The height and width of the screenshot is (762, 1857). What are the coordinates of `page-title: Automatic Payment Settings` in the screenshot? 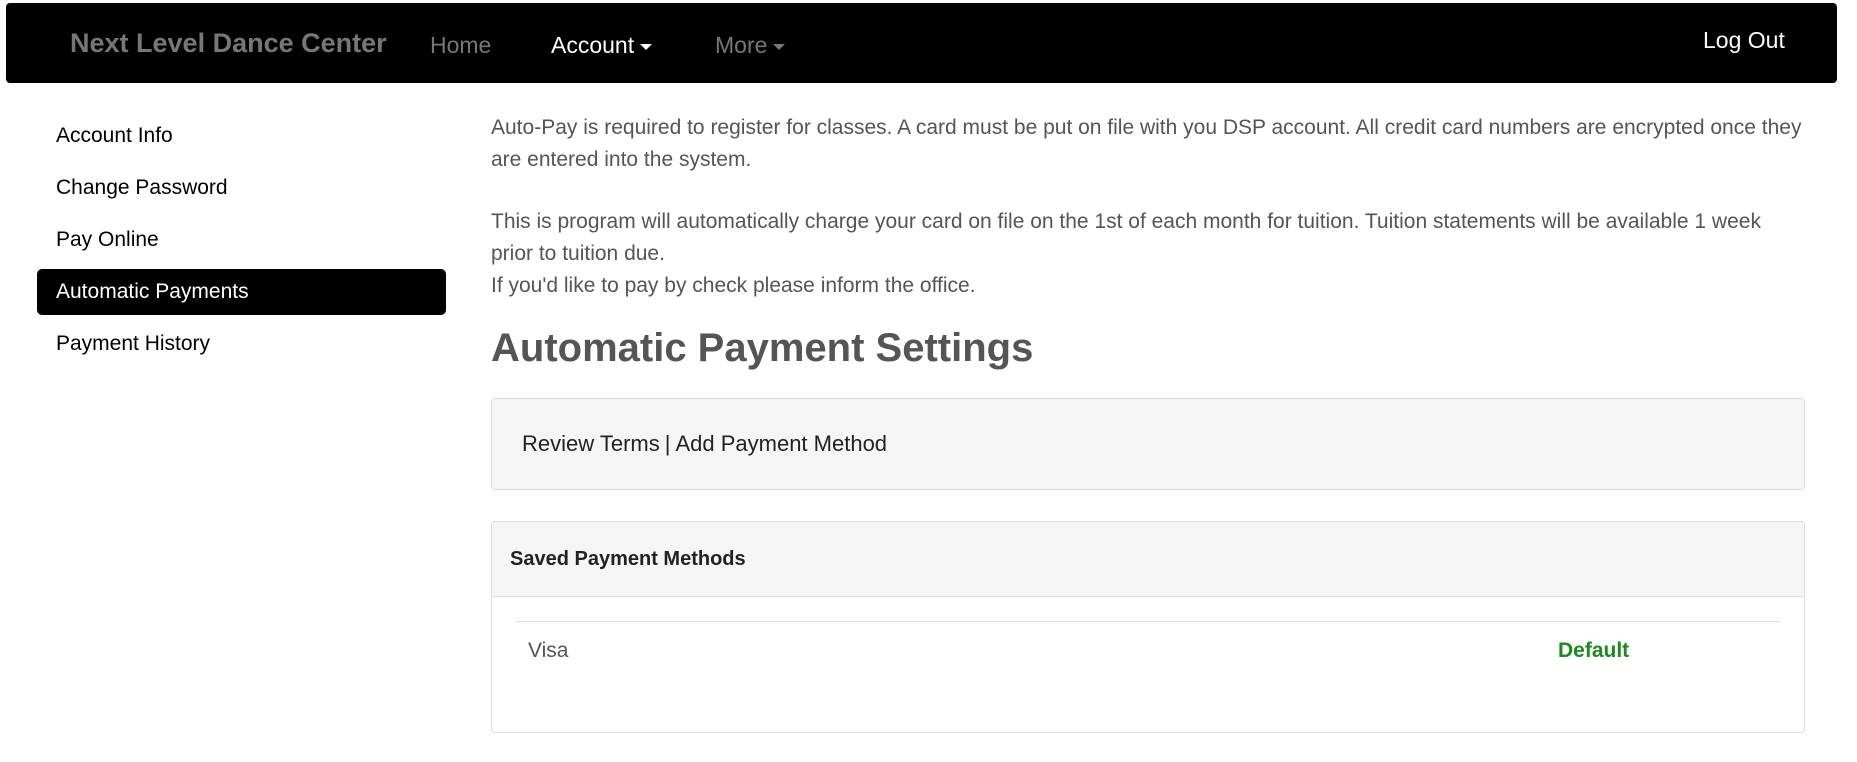 It's located at (762, 348).